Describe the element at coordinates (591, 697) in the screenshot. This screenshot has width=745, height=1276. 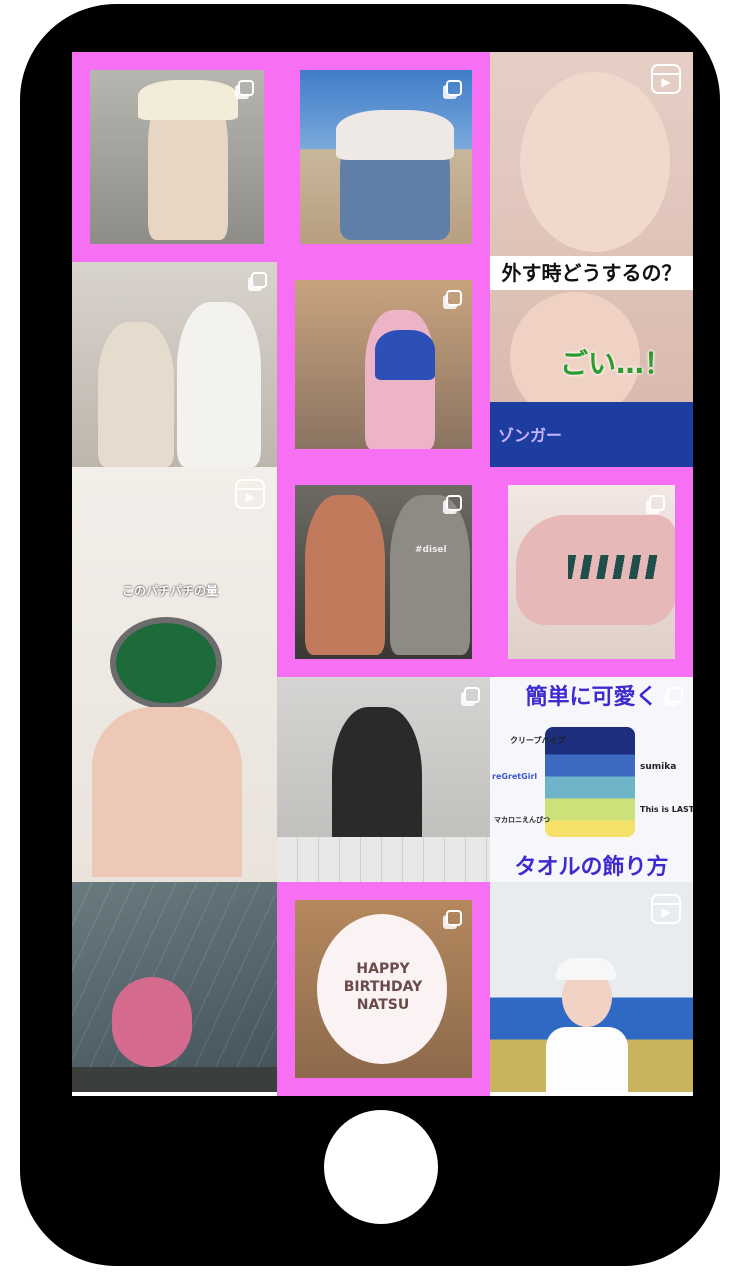
I see `post-caption-top: 簡単に可愛く` at that location.